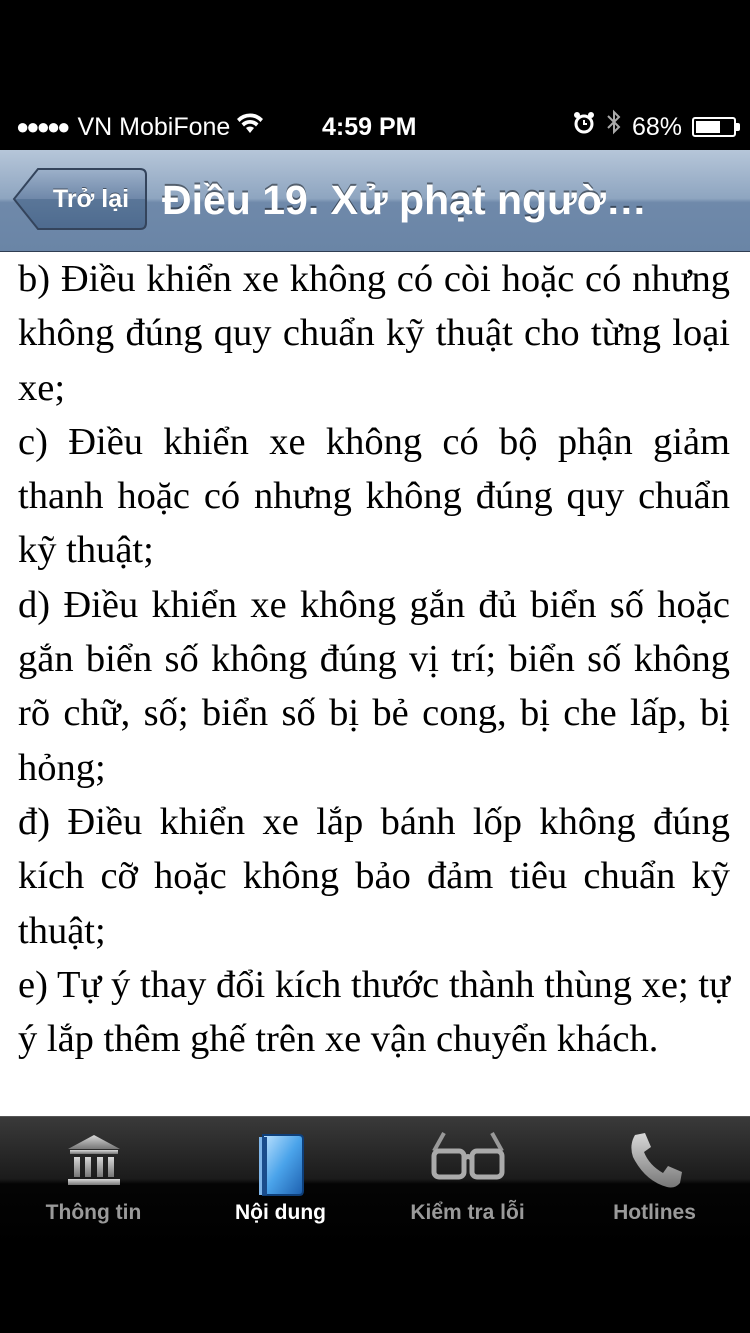  Describe the element at coordinates (154, 127) in the screenshot. I see `carrier-name: VN MobiFone` at that location.